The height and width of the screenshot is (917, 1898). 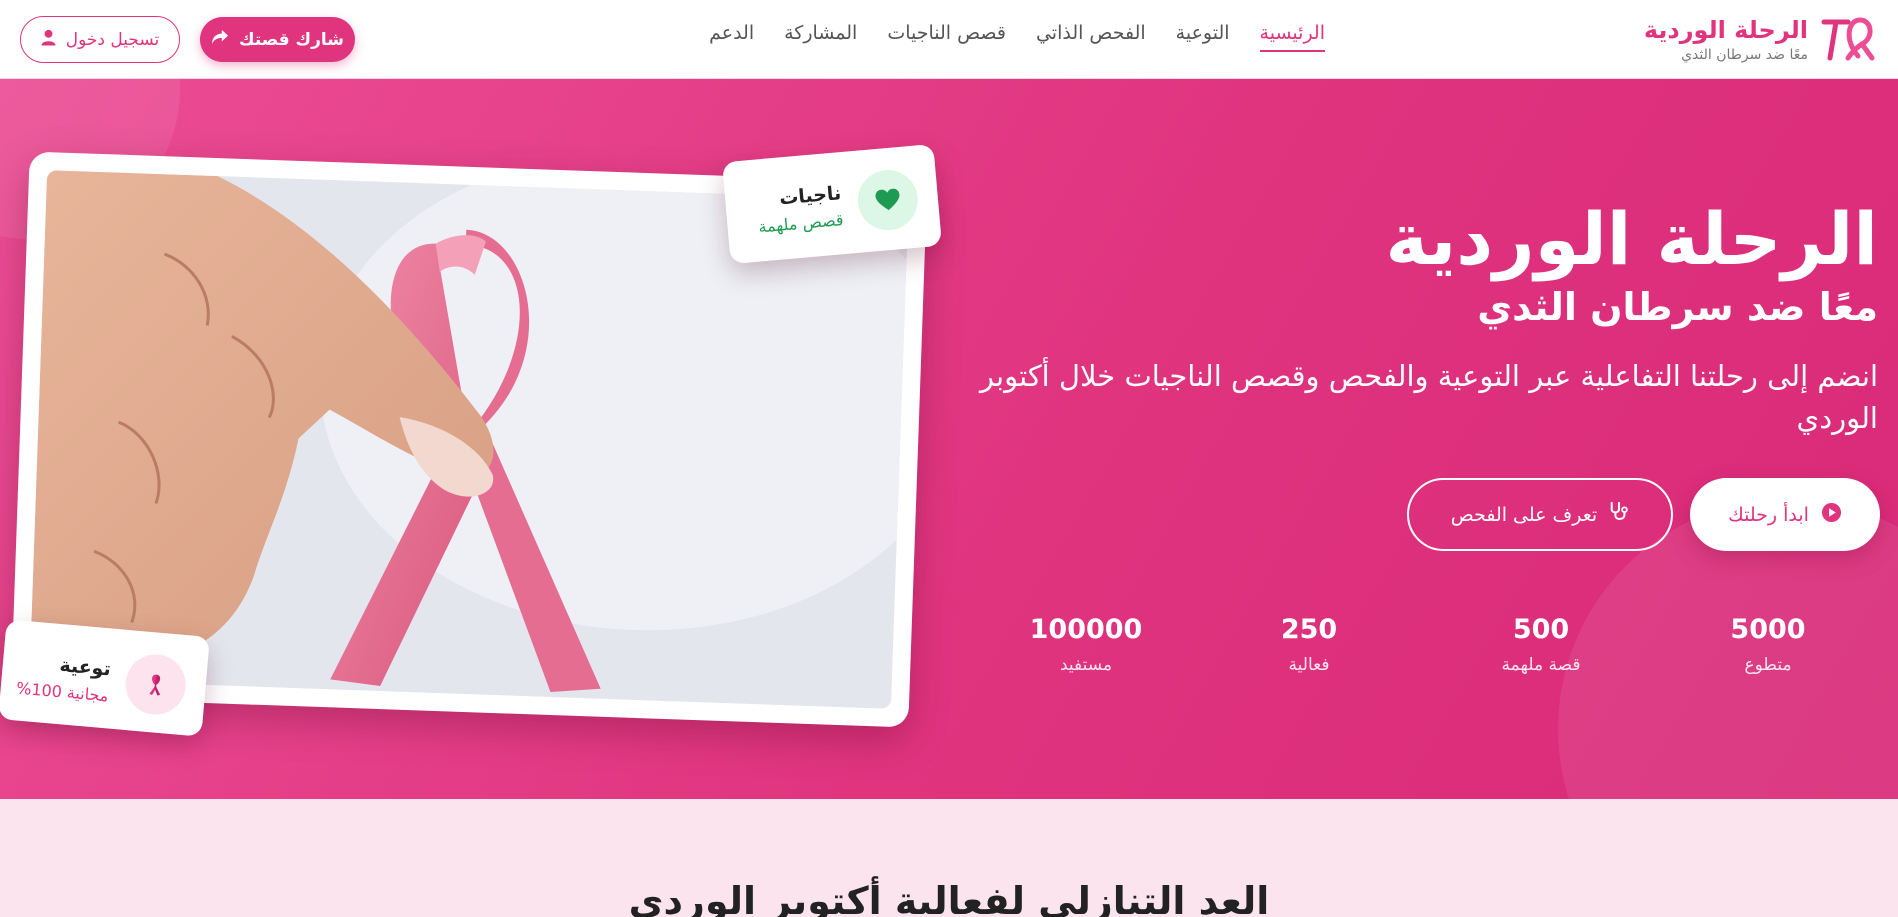 What do you see at coordinates (62, 692) in the screenshot?
I see `awareness-badge-subtitle: مجانية 100%` at bounding box center [62, 692].